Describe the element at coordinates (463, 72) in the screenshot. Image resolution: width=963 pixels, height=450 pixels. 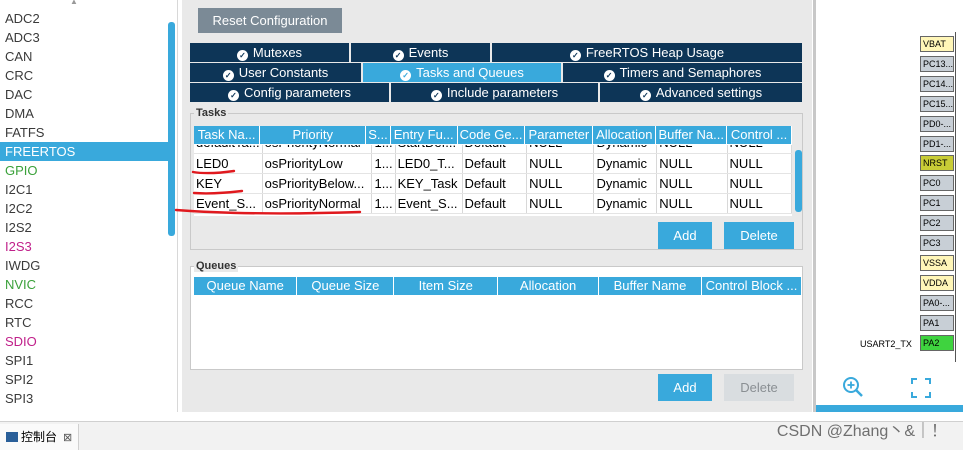
I see `tab-tasks-and-queues: ✓ Tasks and Queues` at that location.